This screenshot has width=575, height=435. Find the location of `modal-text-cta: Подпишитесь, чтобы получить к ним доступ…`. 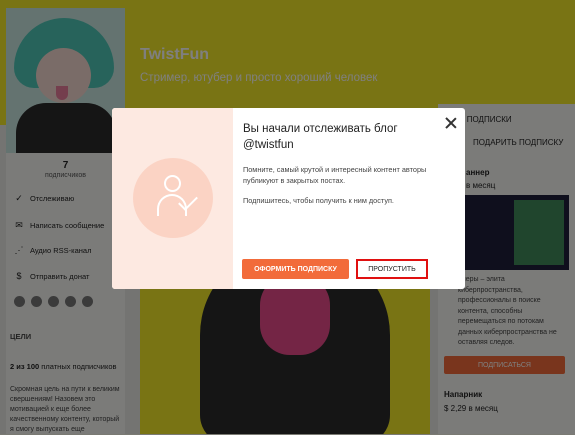

modal-text-cta: Подпишитесь, чтобы получить к ним доступ… is located at coordinates (318, 200).